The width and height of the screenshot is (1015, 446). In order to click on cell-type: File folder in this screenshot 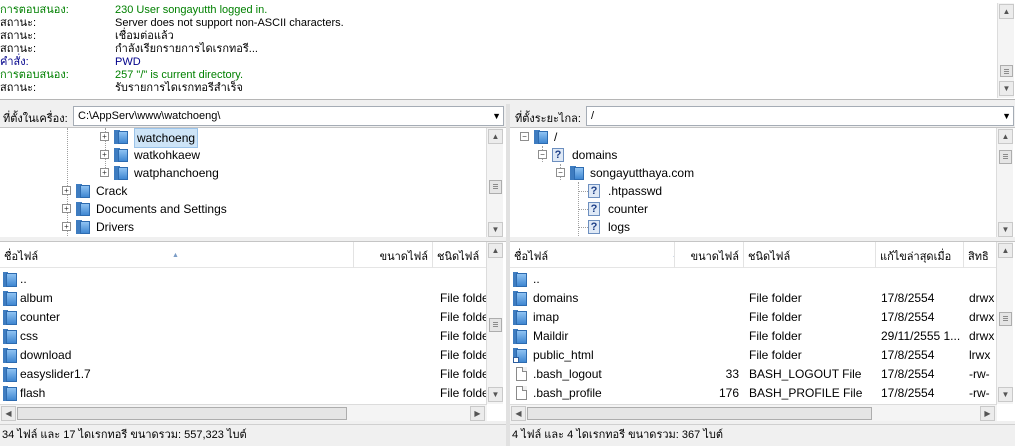, I will do `click(775, 336)`.